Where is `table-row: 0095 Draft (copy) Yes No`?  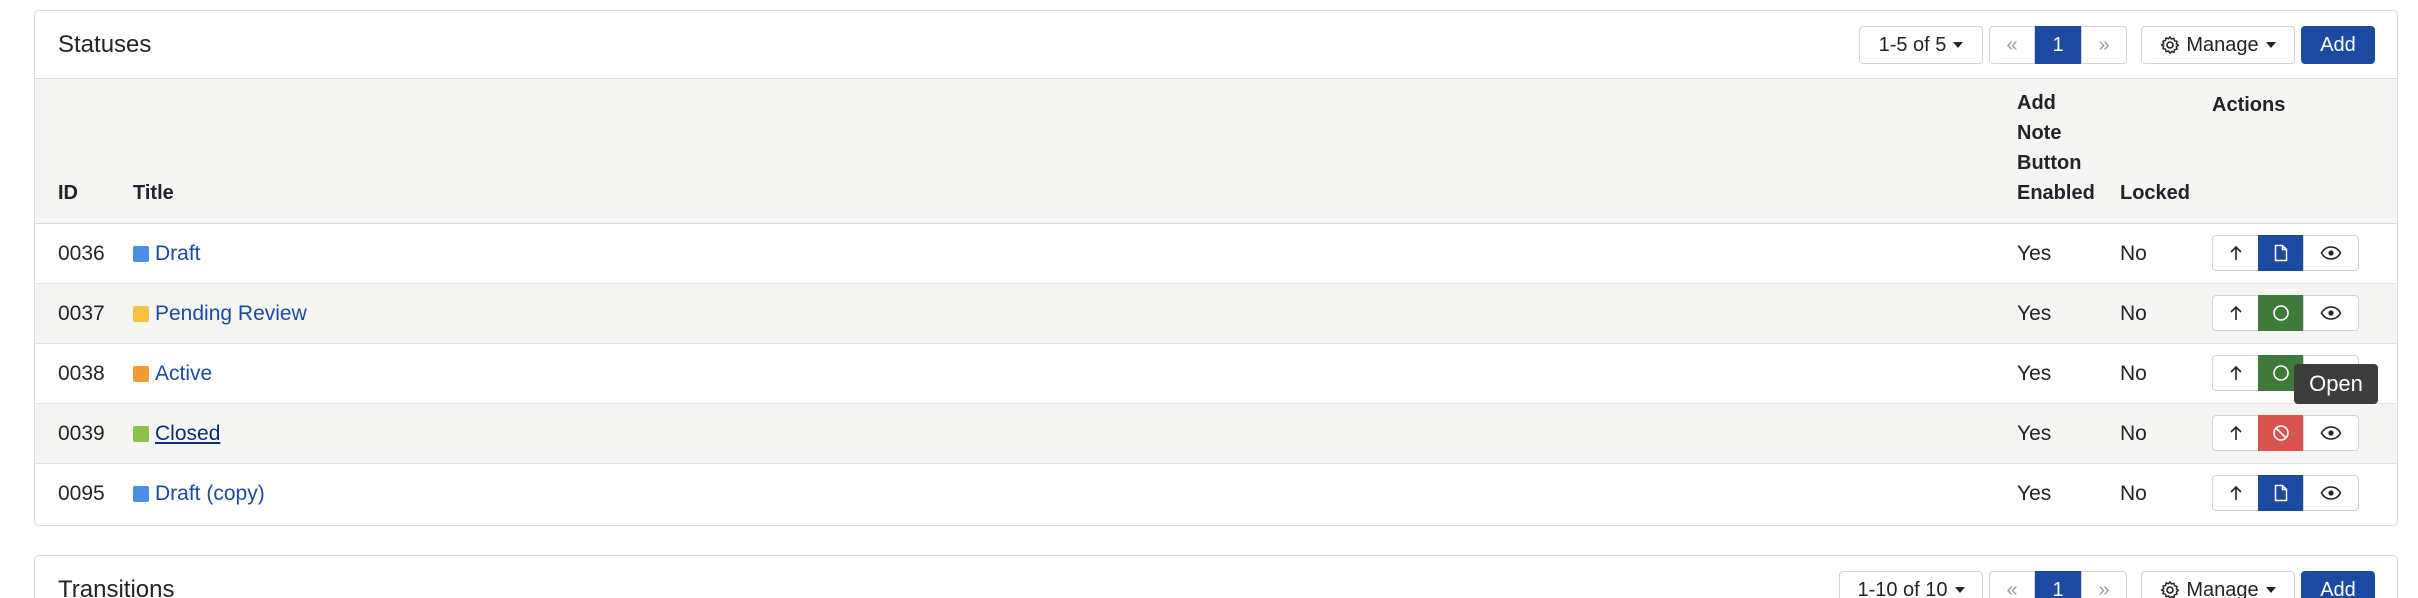
table-row: 0095 Draft (copy) Yes No is located at coordinates (1216, 494).